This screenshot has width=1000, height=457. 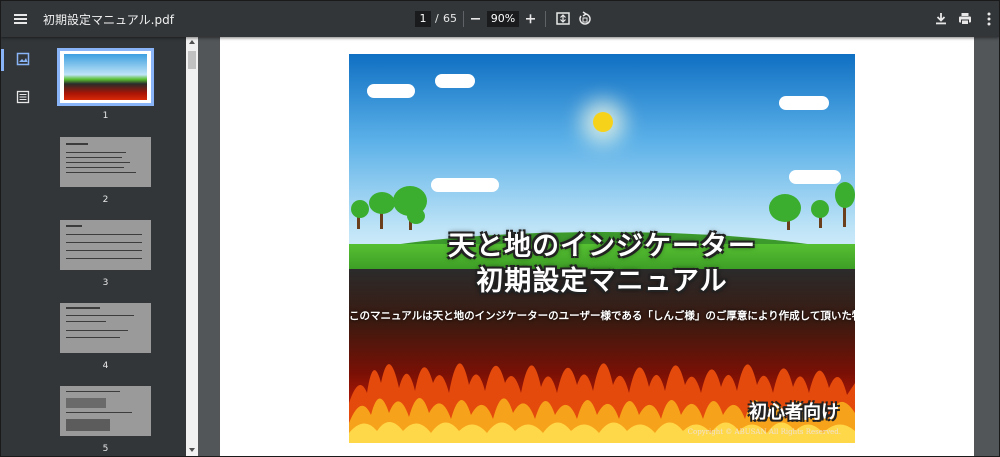 What do you see at coordinates (108, 20) in the screenshot?
I see `document-title: 初期設定マニュアル.pdf` at bounding box center [108, 20].